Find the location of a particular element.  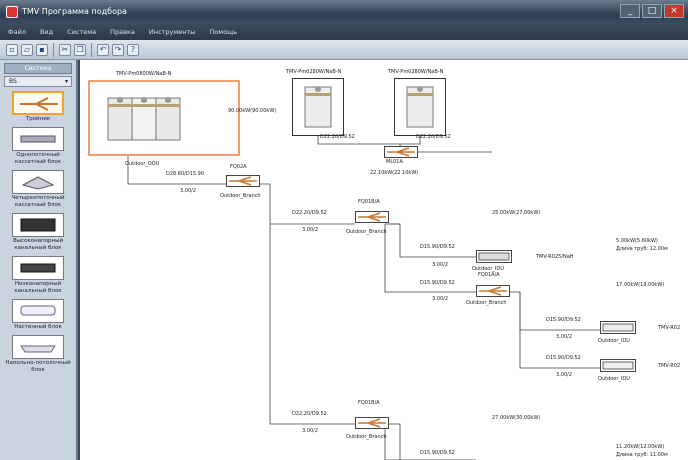

new-icon: ▫ is located at coordinates (12, 49).